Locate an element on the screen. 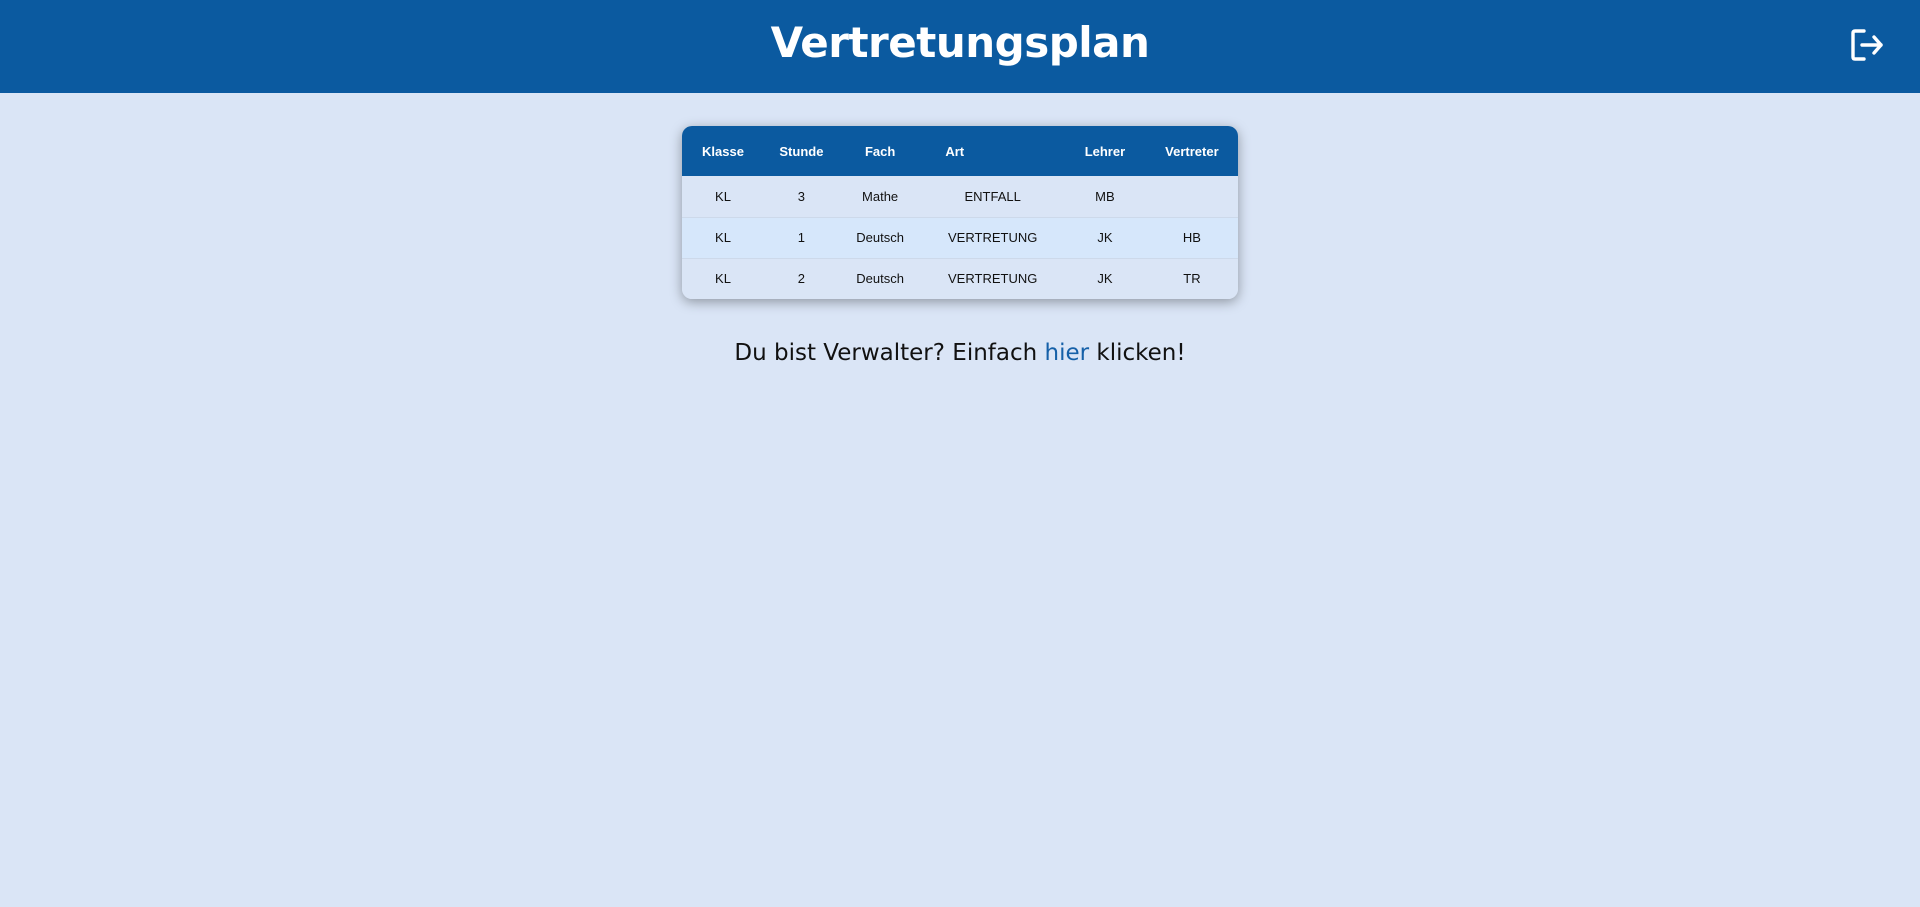  cell-vertreter is located at coordinates (1192, 196).